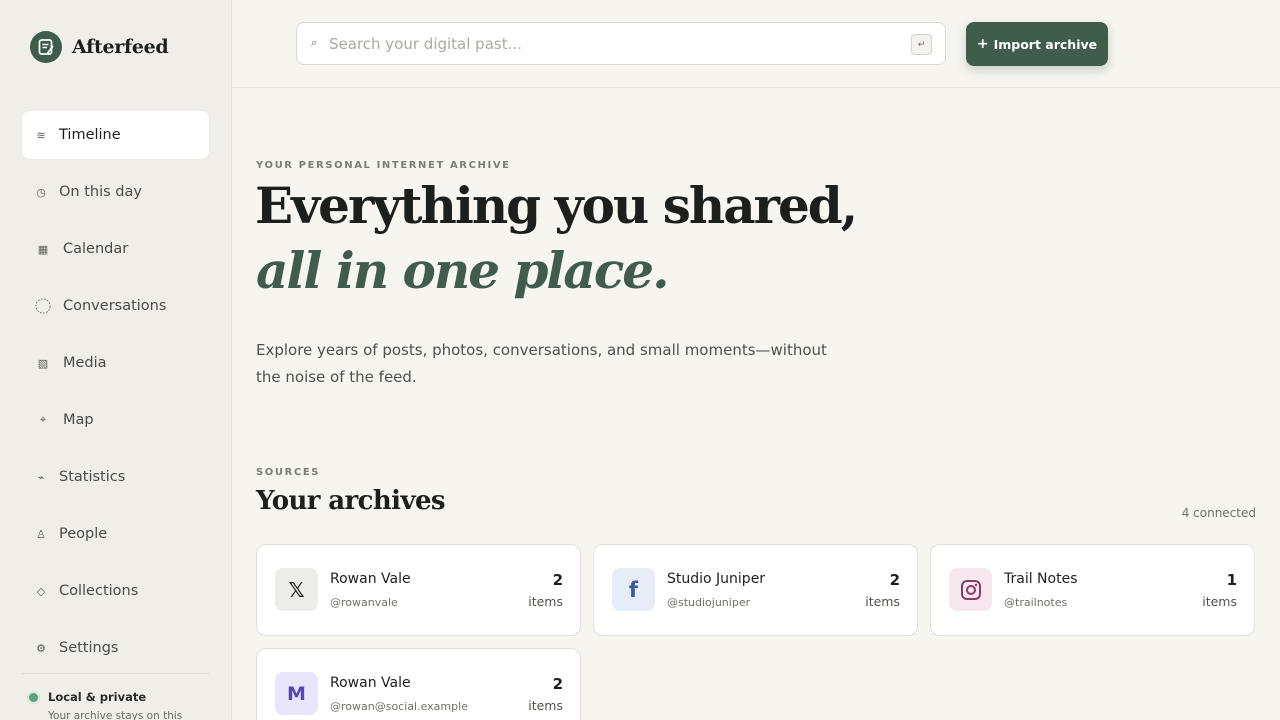 The image size is (1280, 720). What do you see at coordinates (83, 534) in the screenshot?
I see `sidebar-item-label: People` at bounding box center [83, 534].